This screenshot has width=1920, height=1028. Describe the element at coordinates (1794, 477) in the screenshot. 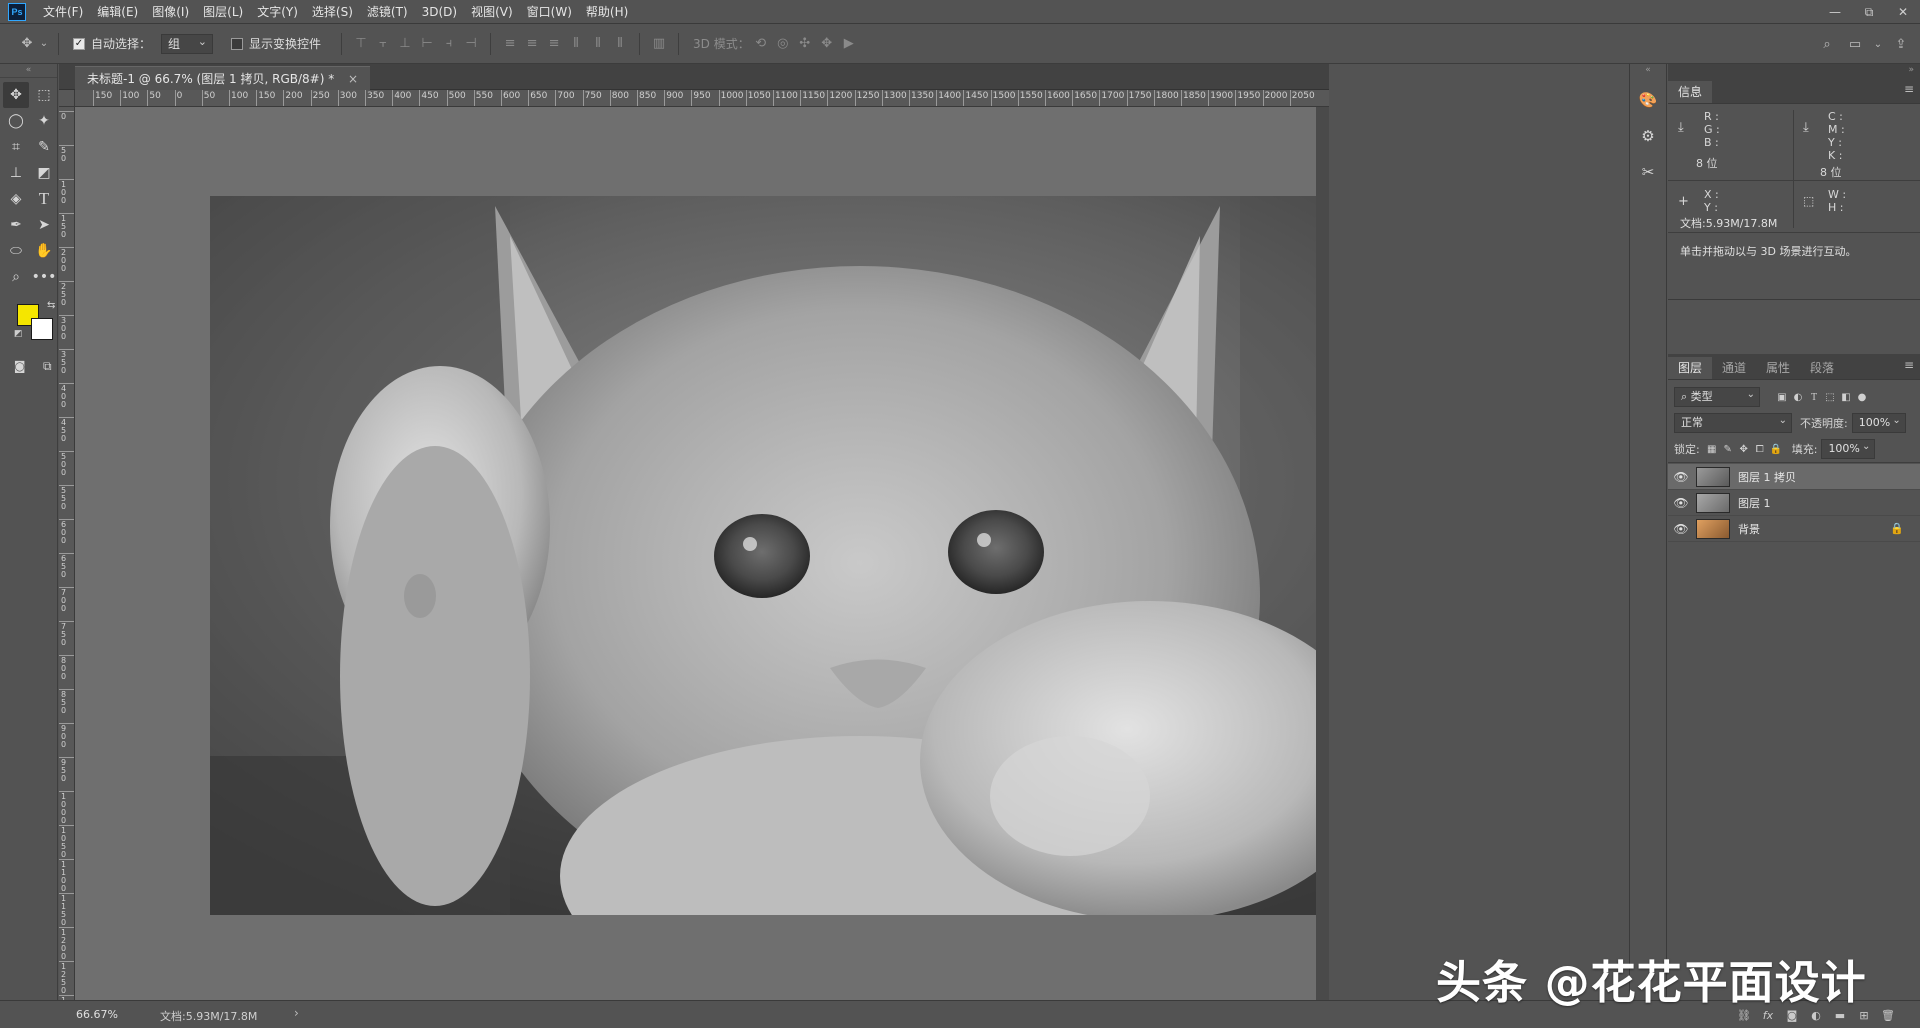

I see `layer-item: 👁 图层 1 拷贝` at that location.